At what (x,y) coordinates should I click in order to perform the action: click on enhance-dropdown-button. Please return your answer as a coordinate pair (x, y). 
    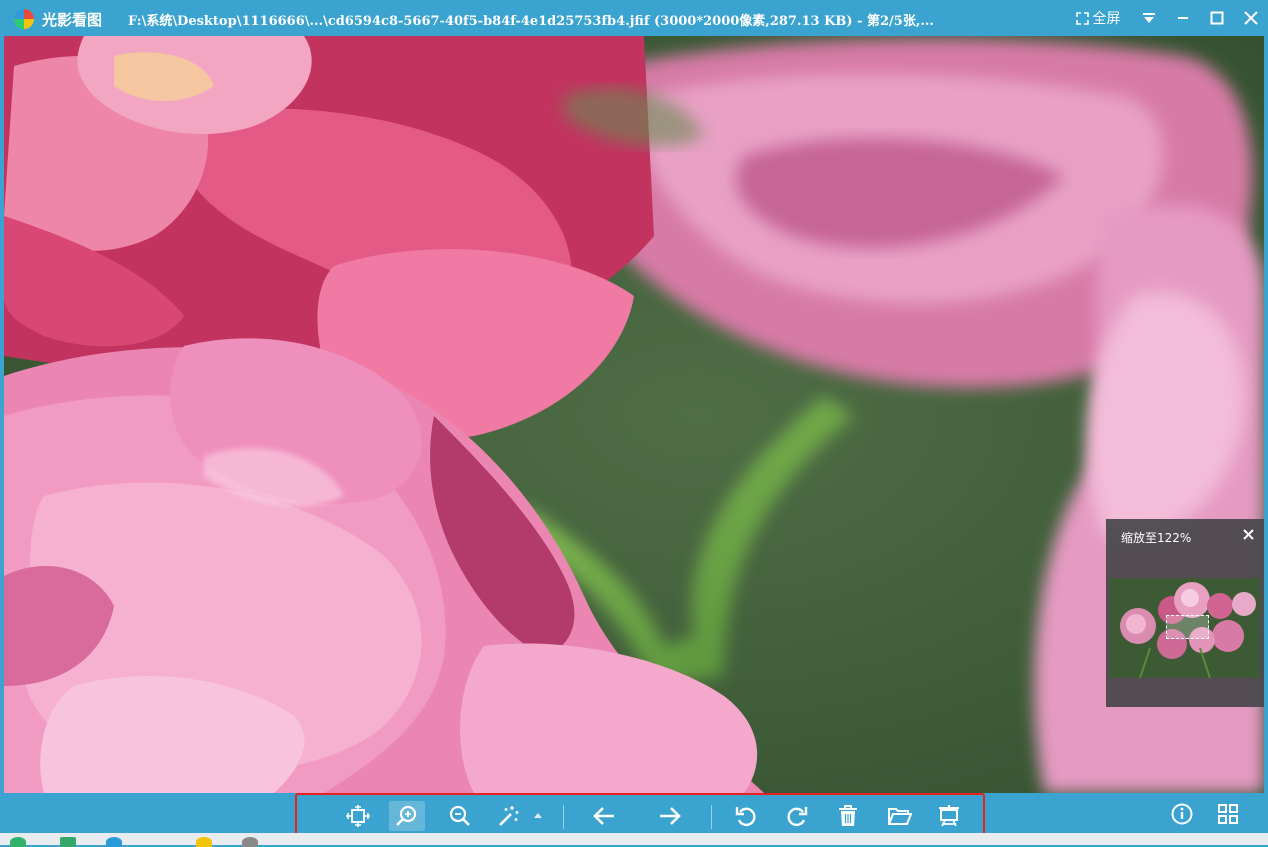
    Looking at the image, I should click on (538, 816).